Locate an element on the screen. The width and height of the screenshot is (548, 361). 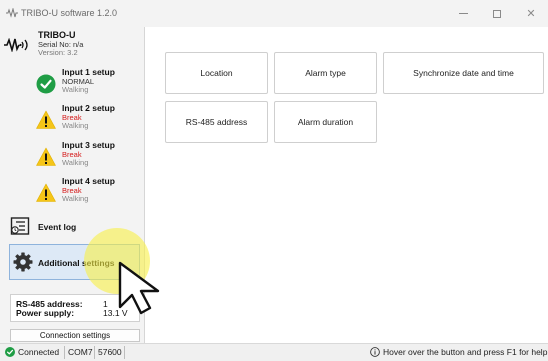
input-3-label: Input 3 setup is located at coordinates (88, 145).